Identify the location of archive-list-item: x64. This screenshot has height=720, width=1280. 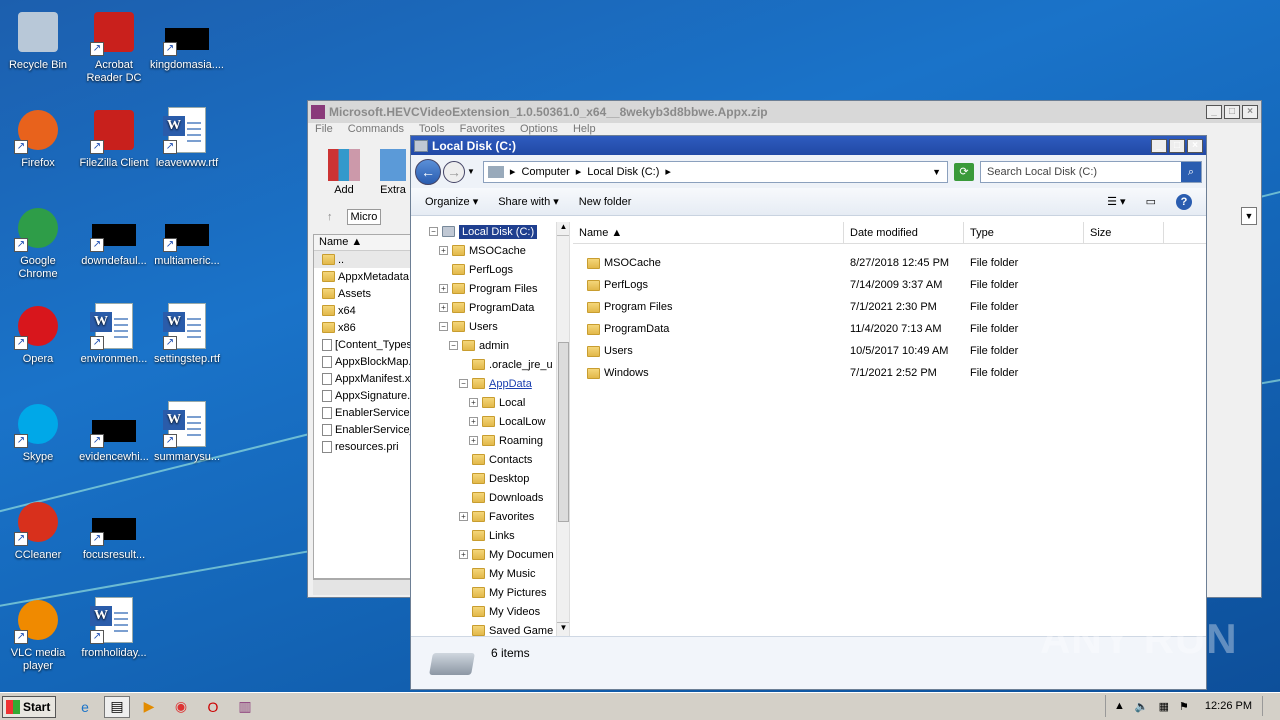
(363, 310).